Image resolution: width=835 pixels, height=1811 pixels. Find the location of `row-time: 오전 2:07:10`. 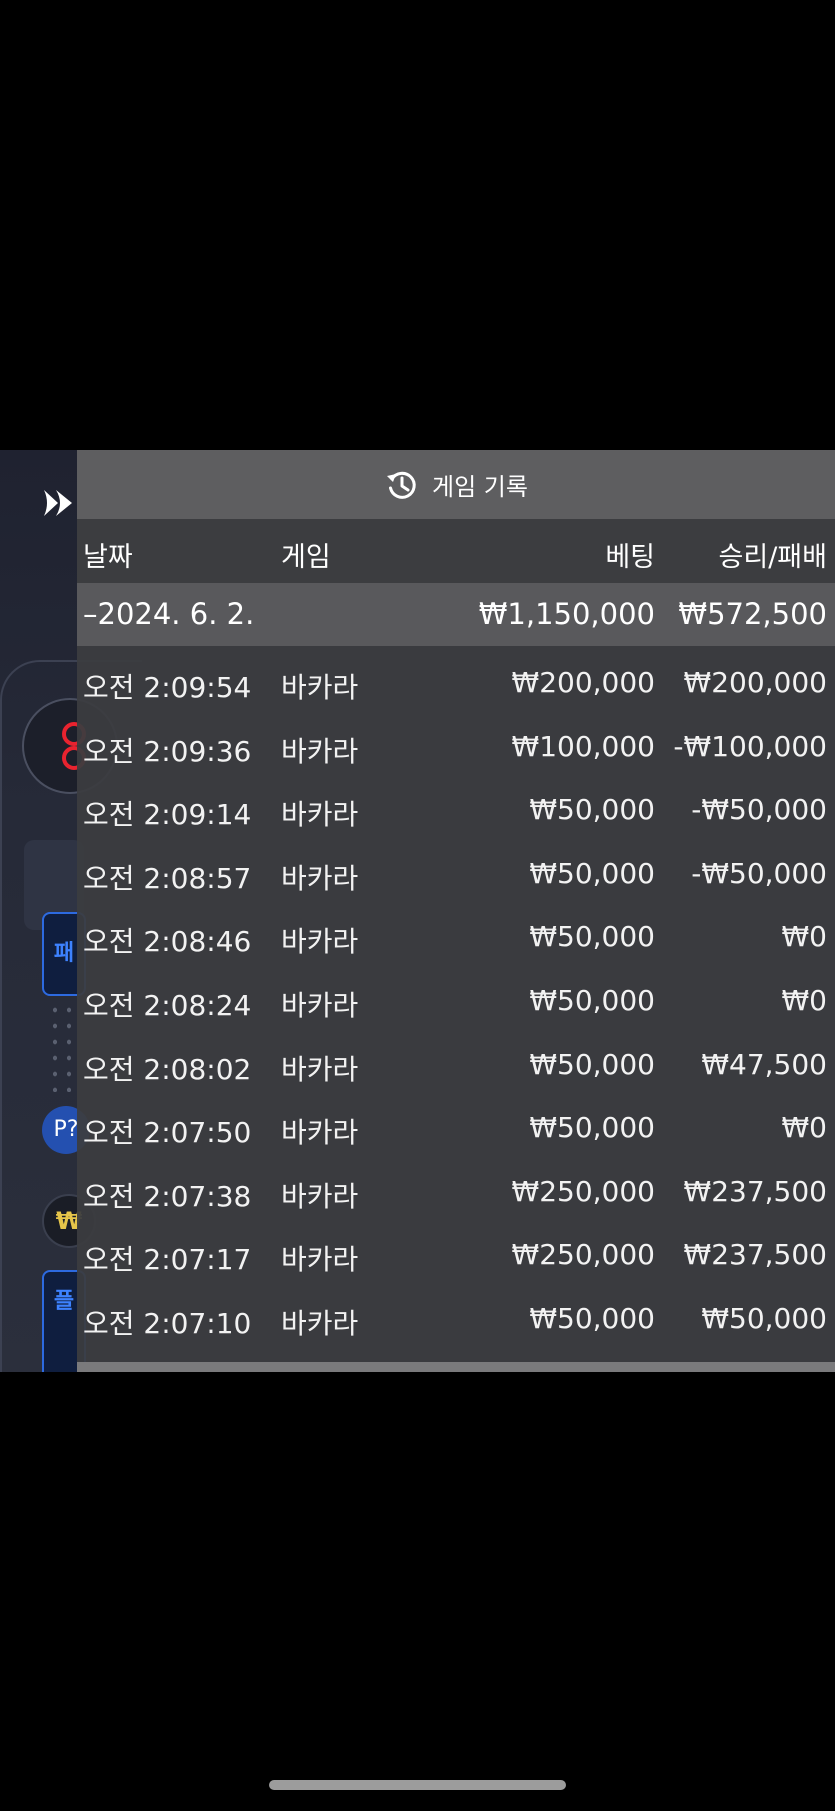

row-time: 오전 2:07:10 is located at coordinates (167, 1323).